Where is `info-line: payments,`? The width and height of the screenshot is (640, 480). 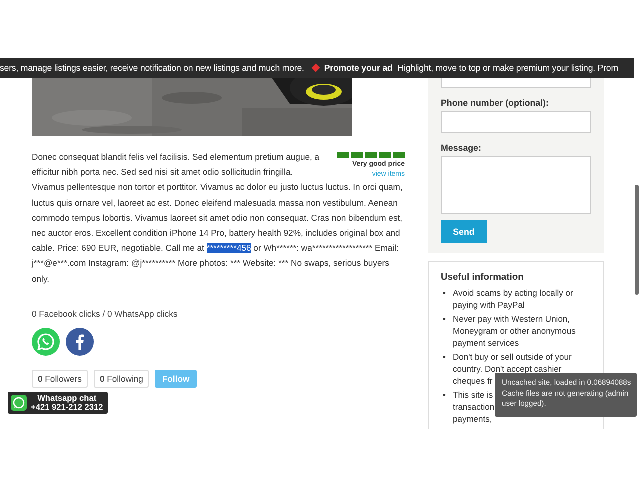
info-line: payments, is located at coordinates (472, 419).